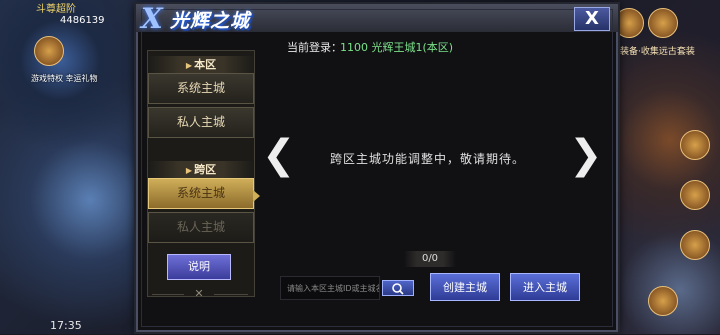  I want to click on clock-time: 17:35, so click(66, 325).